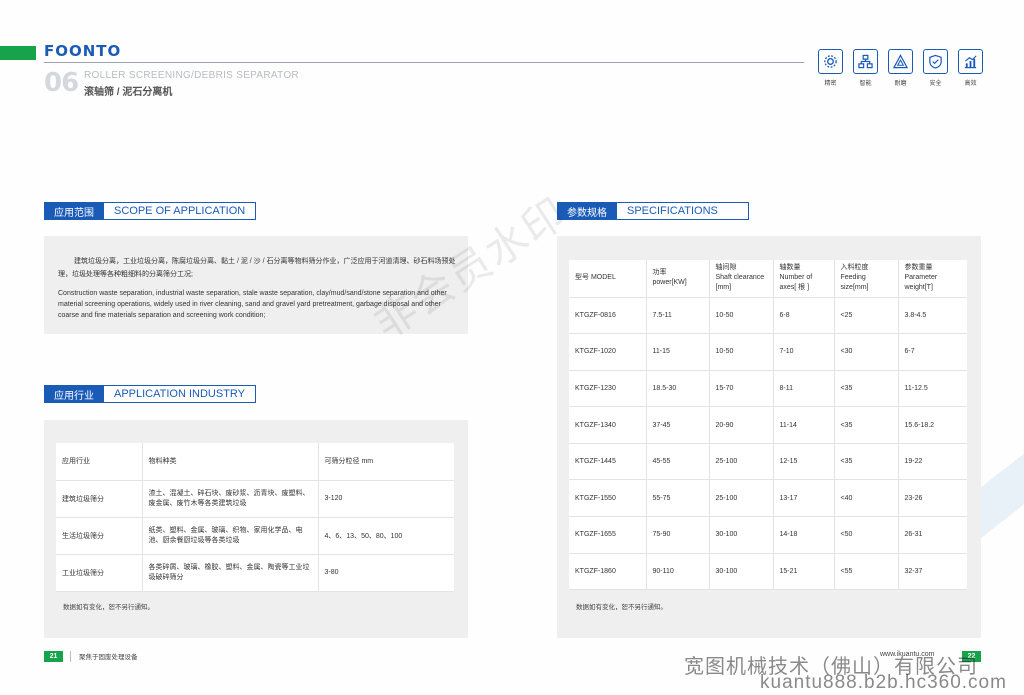  I want to click on table-row: KTGZF-1550 55-75 25-100 13-17 <40 23-26, so click(768, 498).